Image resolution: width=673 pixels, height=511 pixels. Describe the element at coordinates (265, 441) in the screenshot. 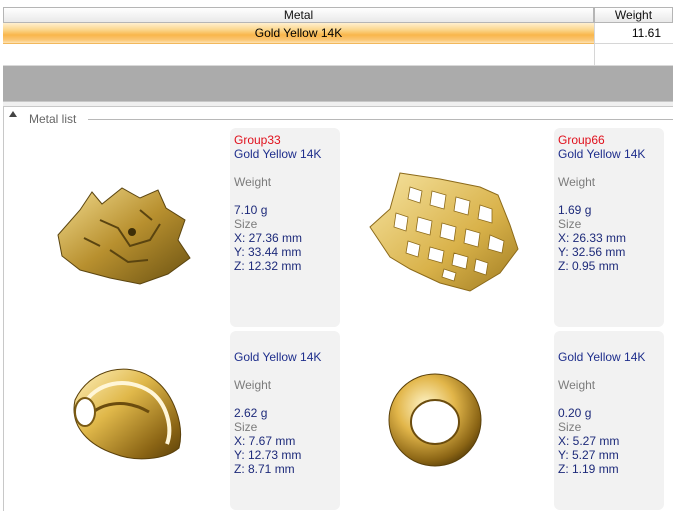

I see `size-x: X: 7.67 mm` at that location.